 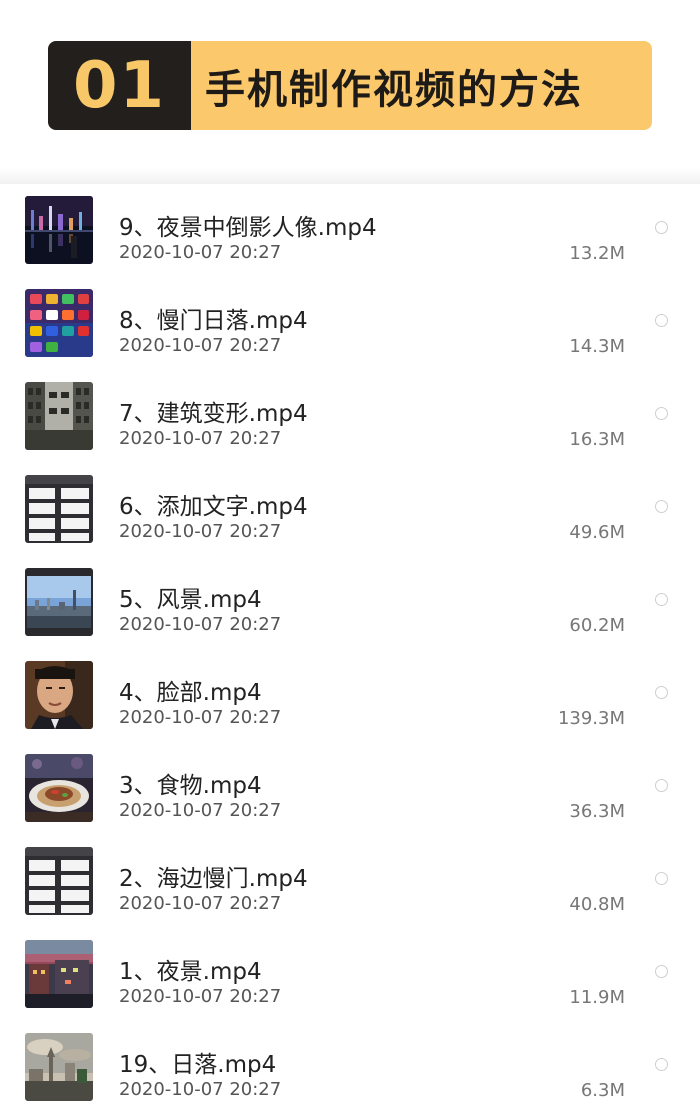 What do you see at coordinates (190, 693) in the screenshot?
I see `file-name: 4、脸部.mp4` at bounding box center [190, 693].